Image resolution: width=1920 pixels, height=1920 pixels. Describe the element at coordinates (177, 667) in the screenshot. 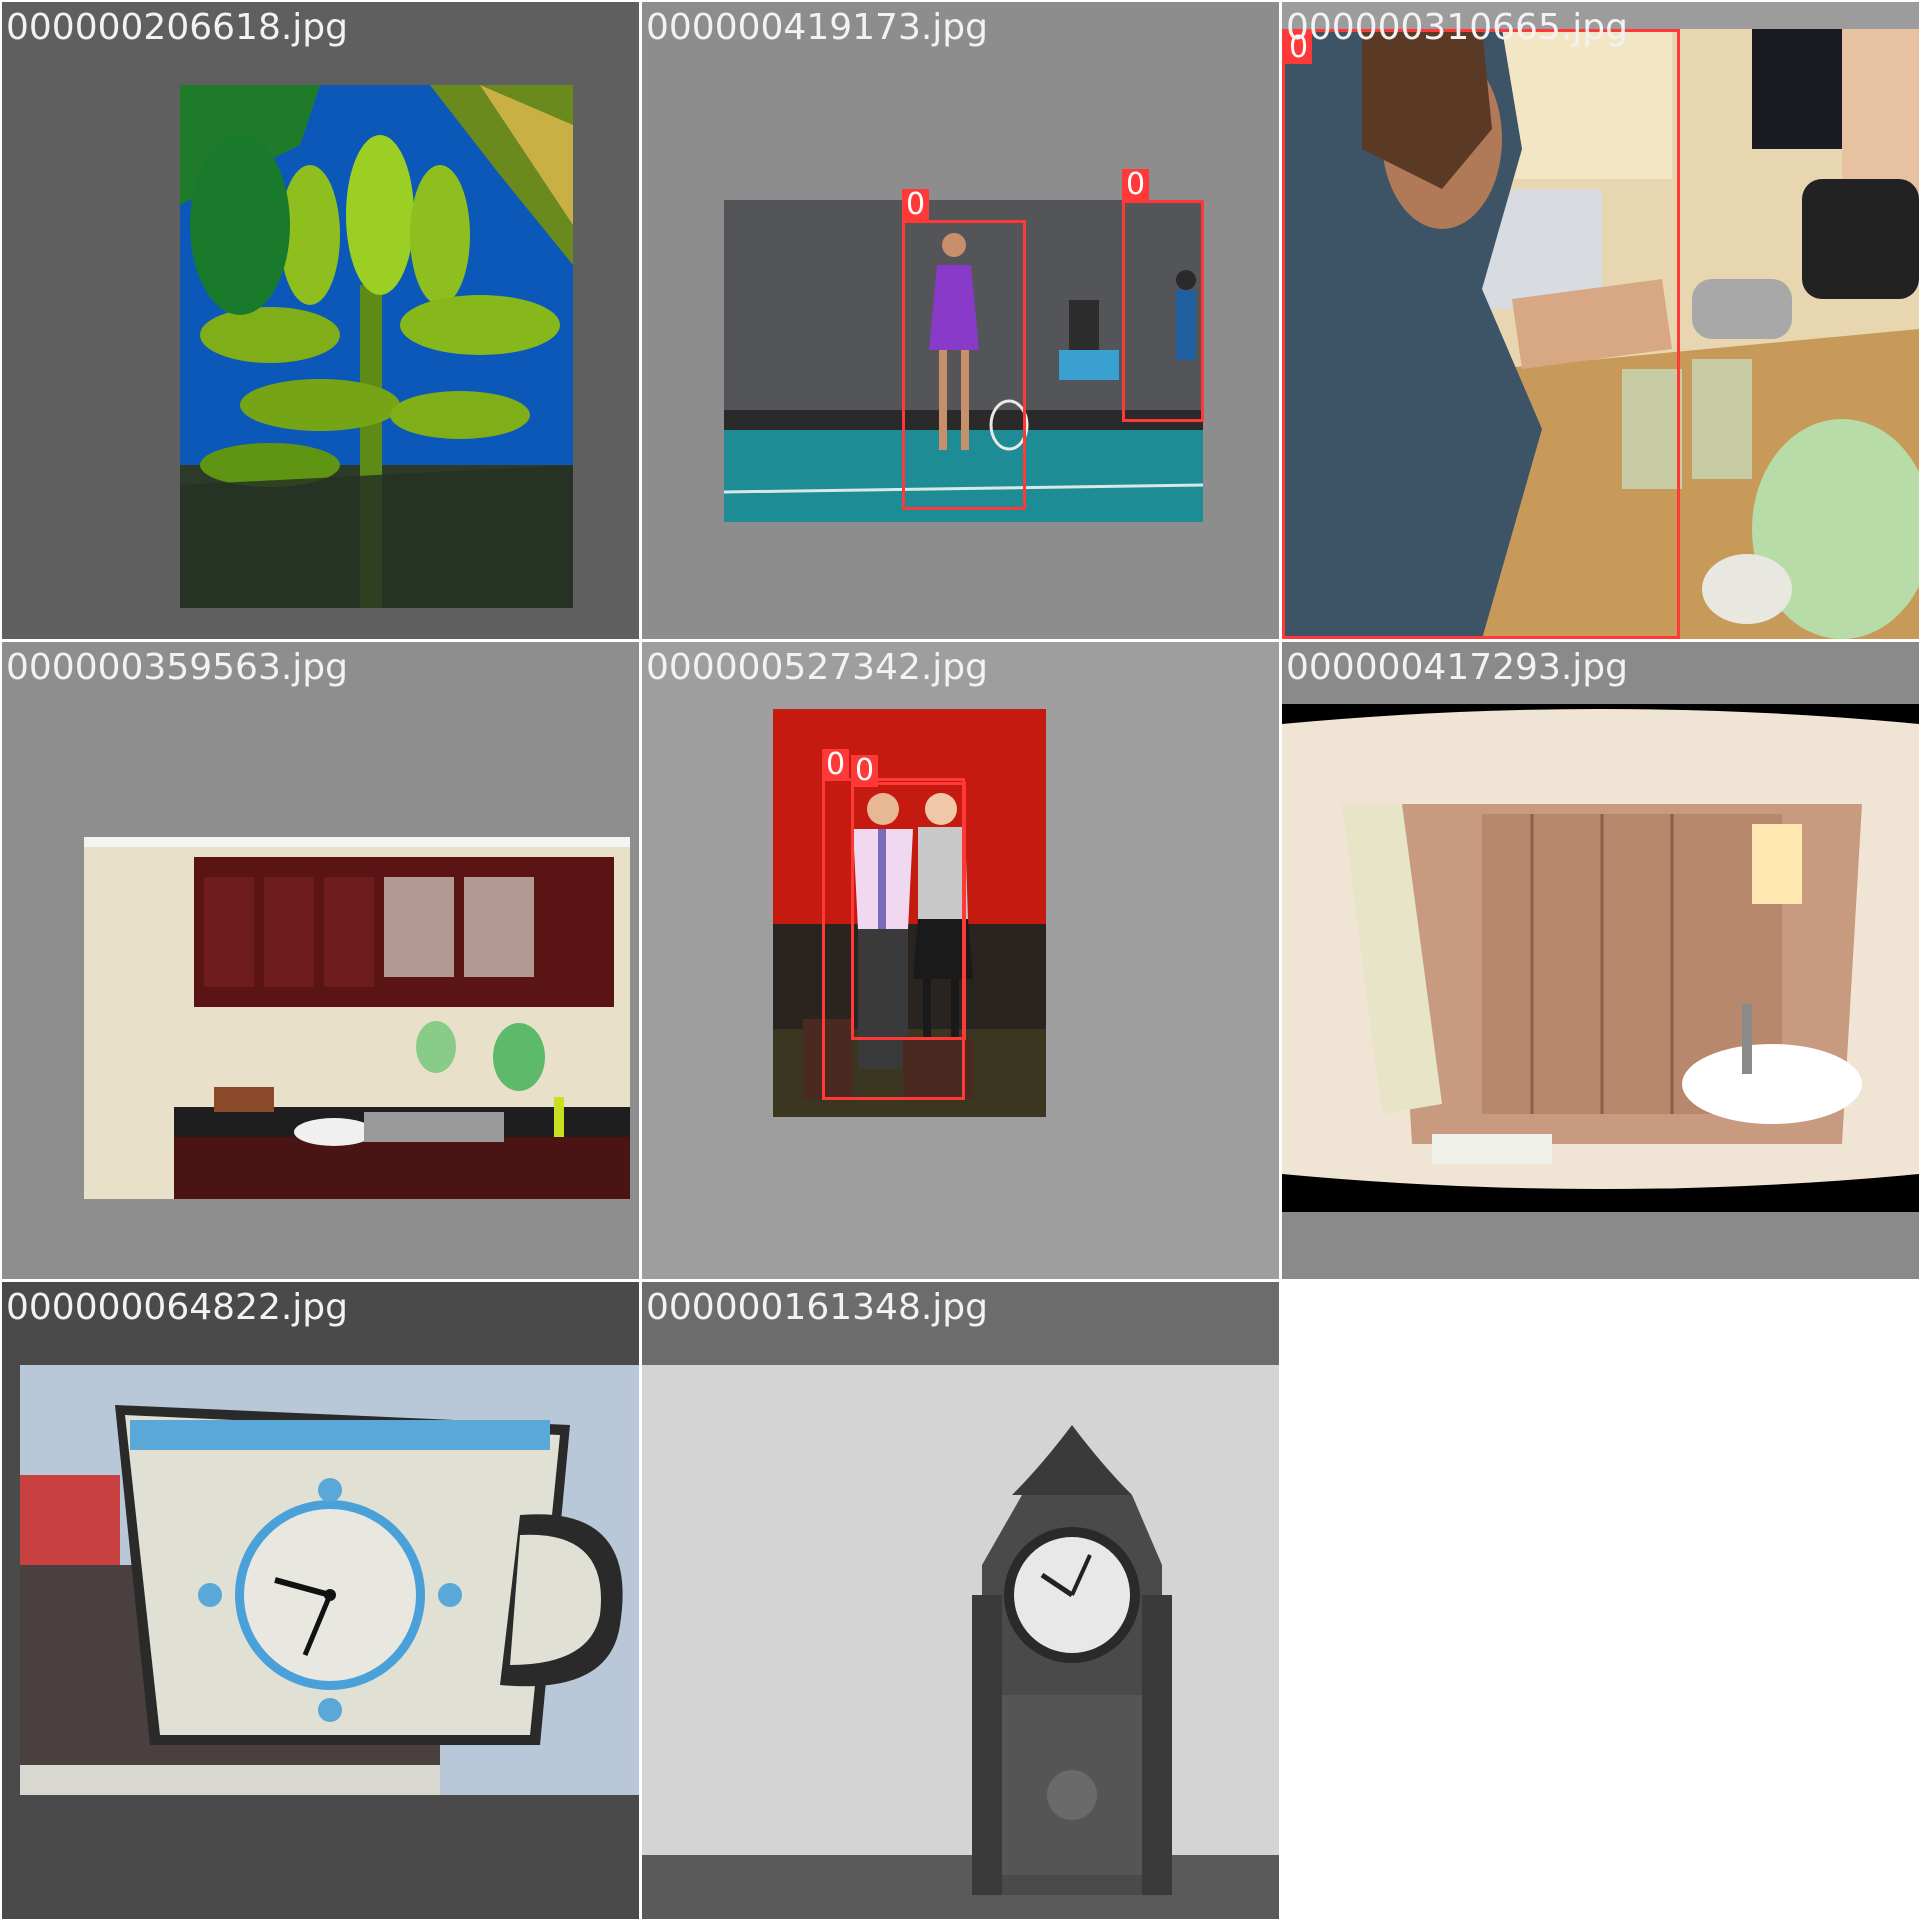

I see `tile-filename: 000000359563.jpg` at that location.